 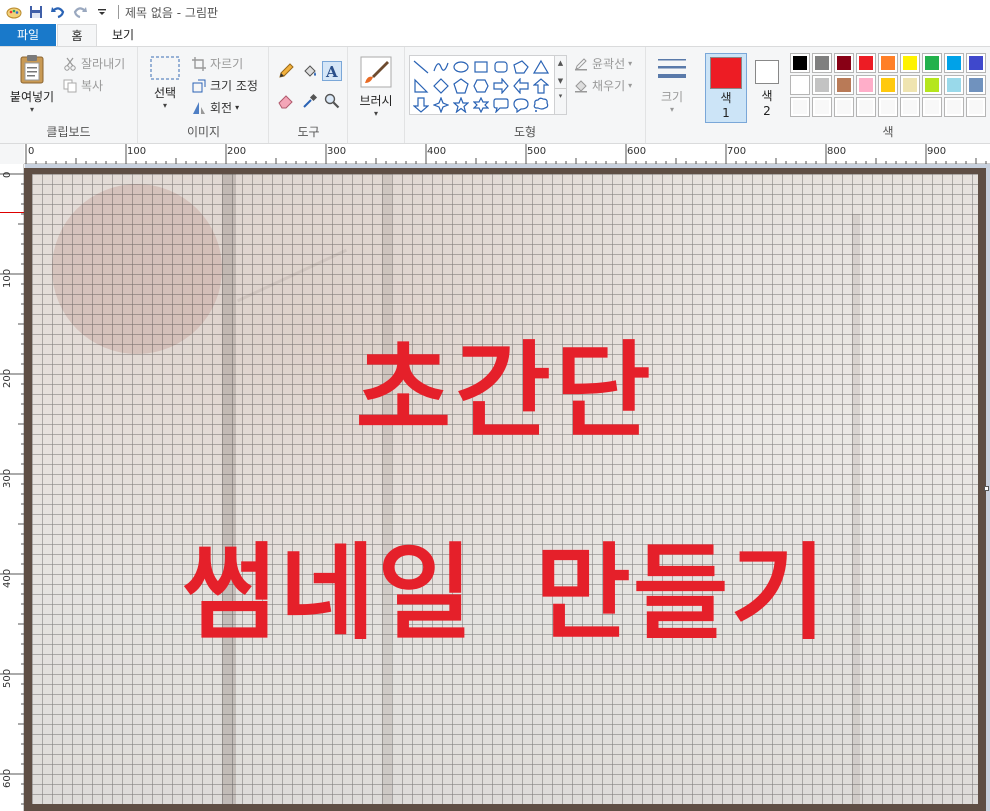 What do you see at coordinates (102, 12) in the screenshot?
I see `customize-dropdown-icon` at bounding box center [102, 12].